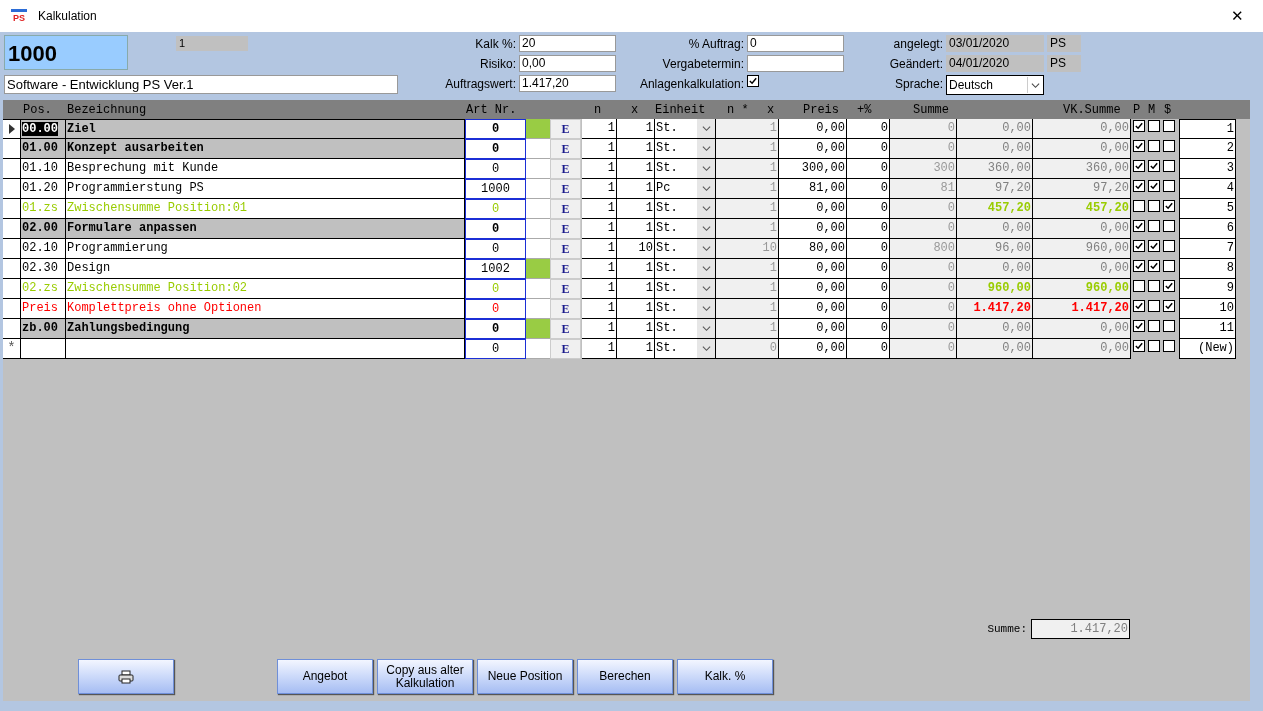 The height and width of the screenshot is (711, 1263). Describe the element at coordinates (495, 189) in the screenshot. I see `input-field: 1000` at that location.